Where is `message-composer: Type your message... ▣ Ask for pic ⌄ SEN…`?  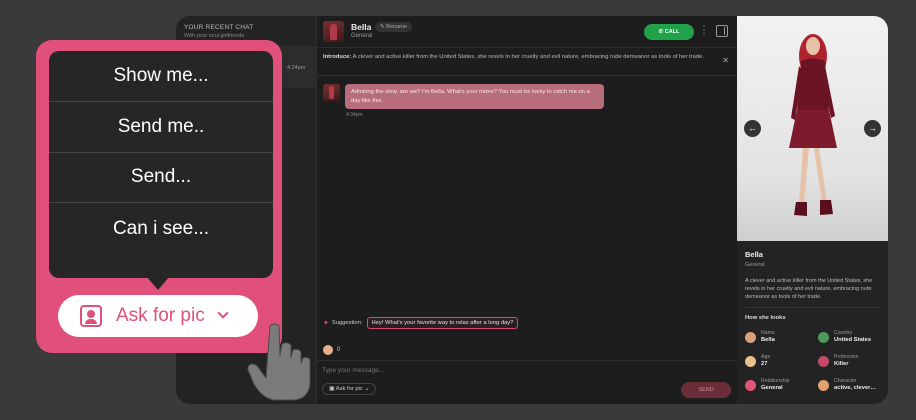
message-composer: Type your message... ▣ Ask for pic ⌄ SEN… is located at coordinates (527, 382).